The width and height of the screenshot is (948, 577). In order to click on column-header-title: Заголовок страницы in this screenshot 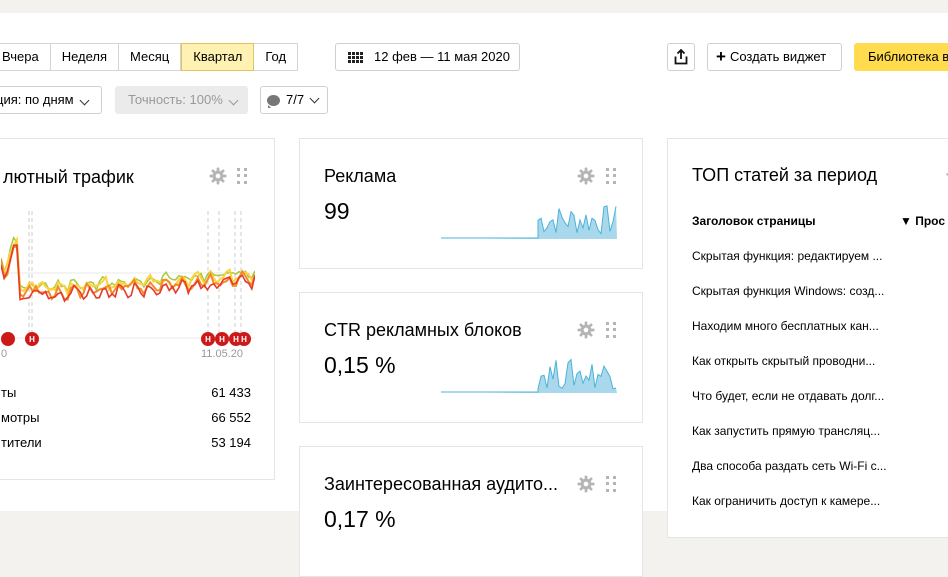, I will do `click(754, 221)`.